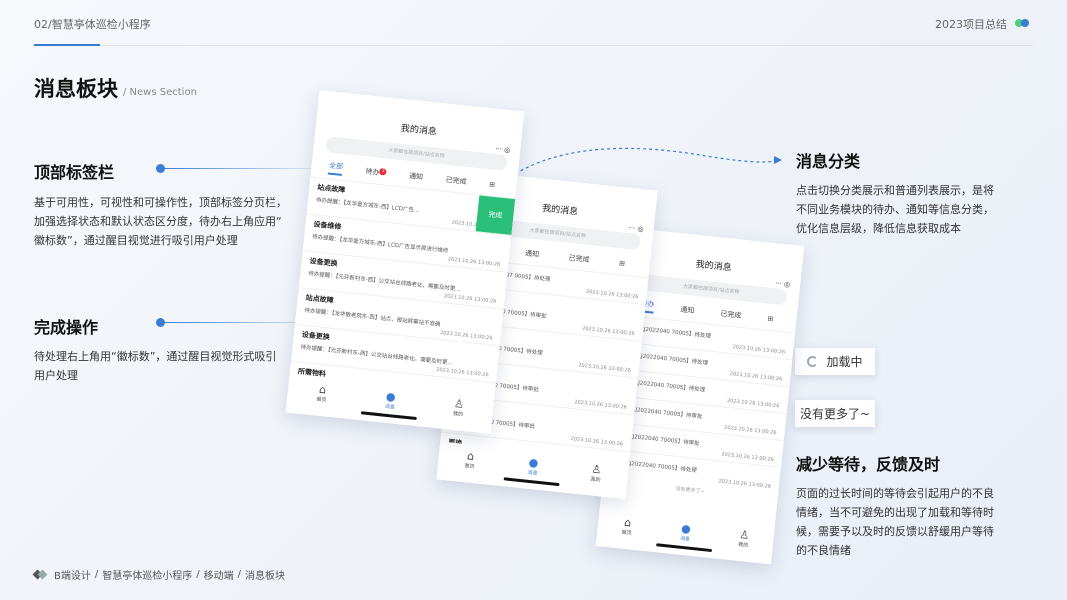  What do you see at coordinates (533, 45) in the screenshot?
I see `header-divider` at bounding box center [533, 45].